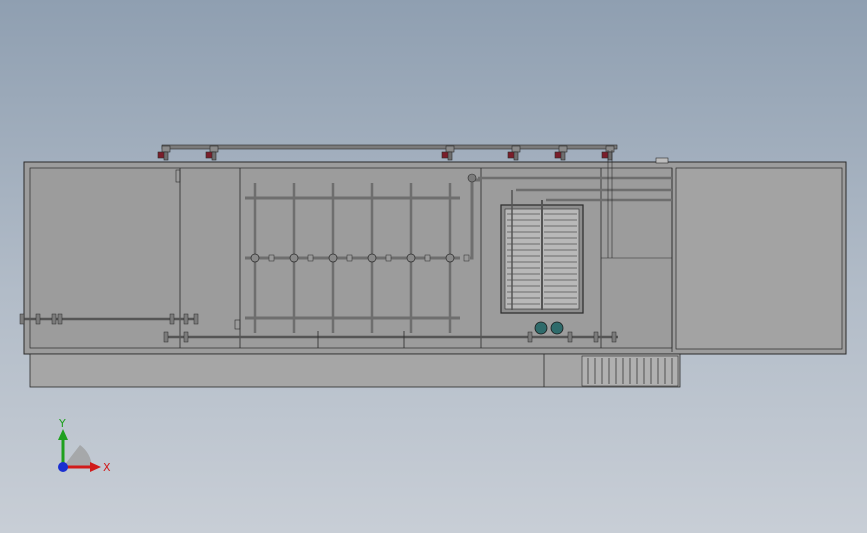  What do you see at coordinates (62, 423) in the screenshot?
I see `y-axis-label: Y` at bounding box center [62, 423].